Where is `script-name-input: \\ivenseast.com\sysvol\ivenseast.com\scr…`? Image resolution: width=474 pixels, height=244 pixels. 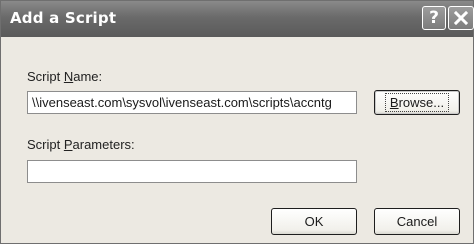 script-name-input: \\ivenseast.com\sysvol\ivenseast.com\scr… is located at coordinates (192, 102).